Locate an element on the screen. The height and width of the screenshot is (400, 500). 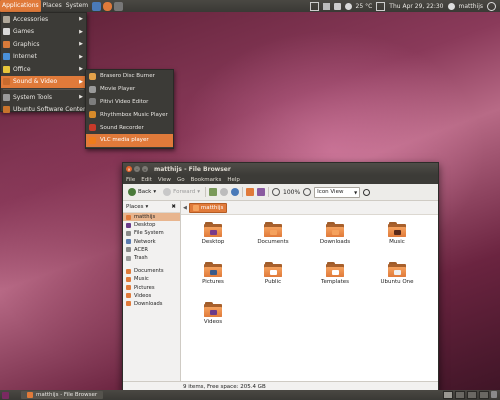
forward-dropdown-icon: ▾ is located at coordinates (198, 192).